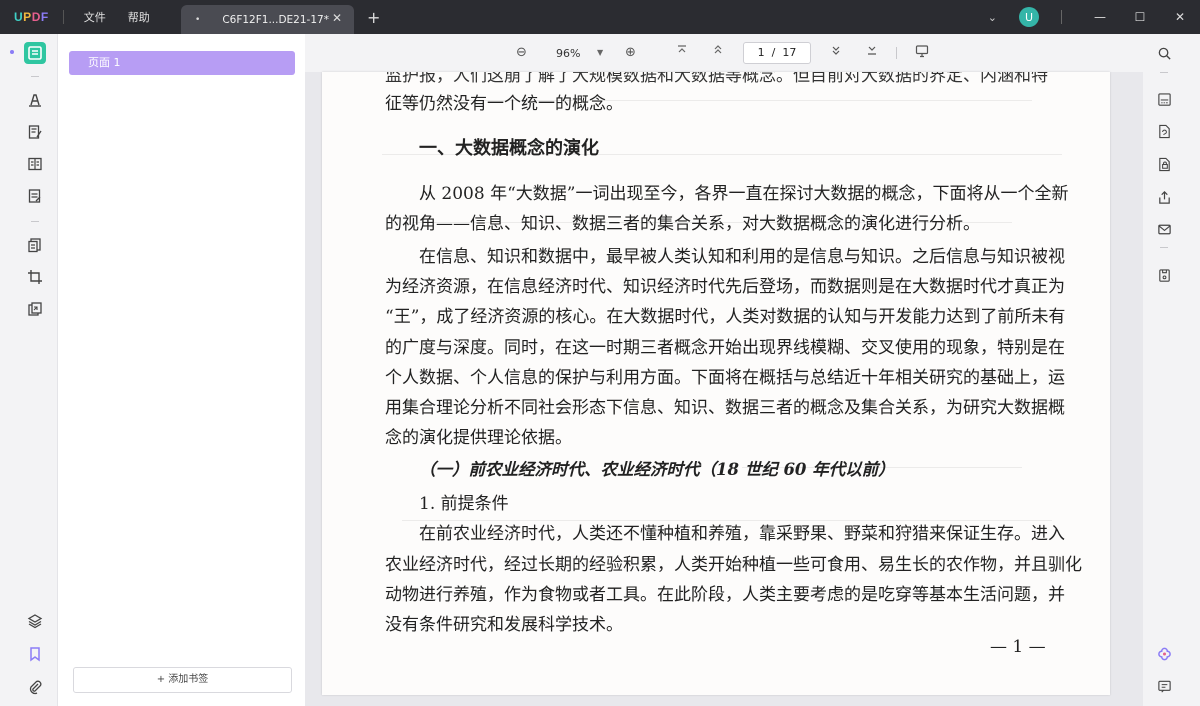  What do you see at coordinates (12, 52) in the screenshot?
I see `indicator-dot-icon` at bounding box center [12, 52].